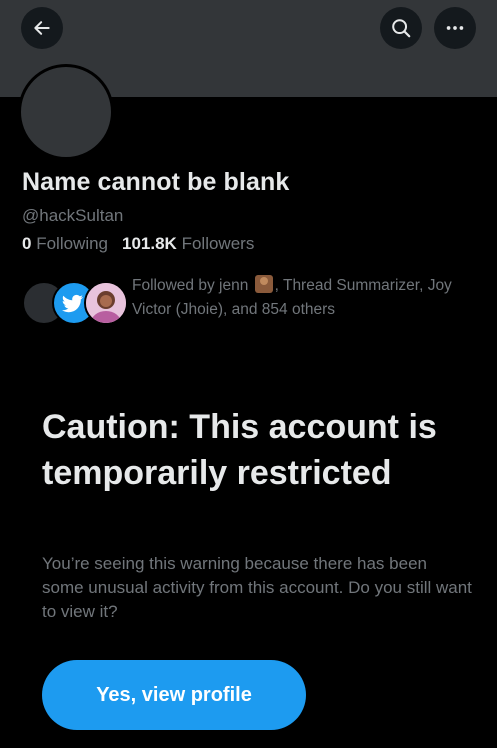 This screenshot has width=497, height=748. I want to click on view-profile-button: Yes, view profile, so click(174, 695).